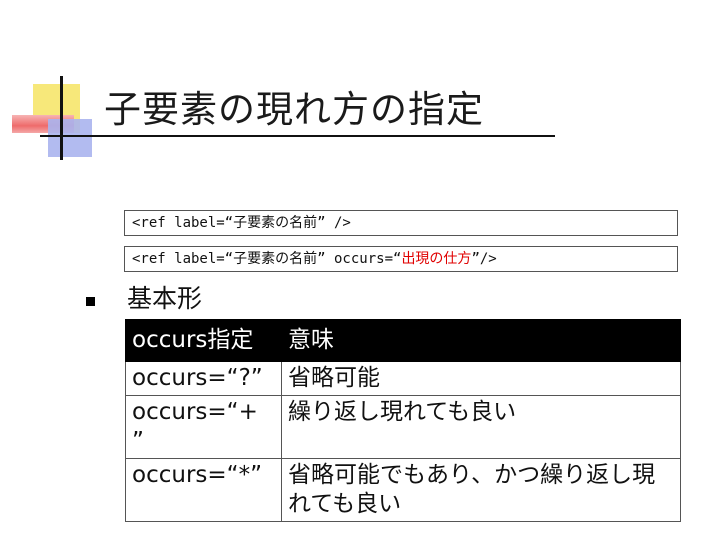 This screenshot has height=540, width=720. What do you see at coordinates (203, 340) in the screenshot?
I see `header-cell-occurs: occurs指定` at bounding box center [203, 340].